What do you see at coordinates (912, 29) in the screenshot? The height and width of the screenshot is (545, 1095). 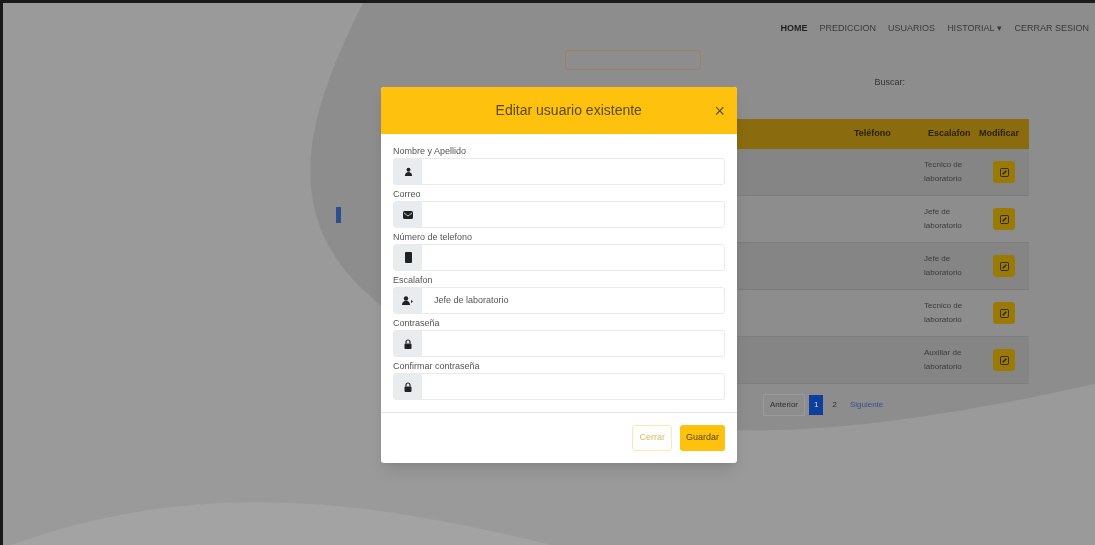 I see `nav-link: USUARIOS` at bounding box center [912, 29].